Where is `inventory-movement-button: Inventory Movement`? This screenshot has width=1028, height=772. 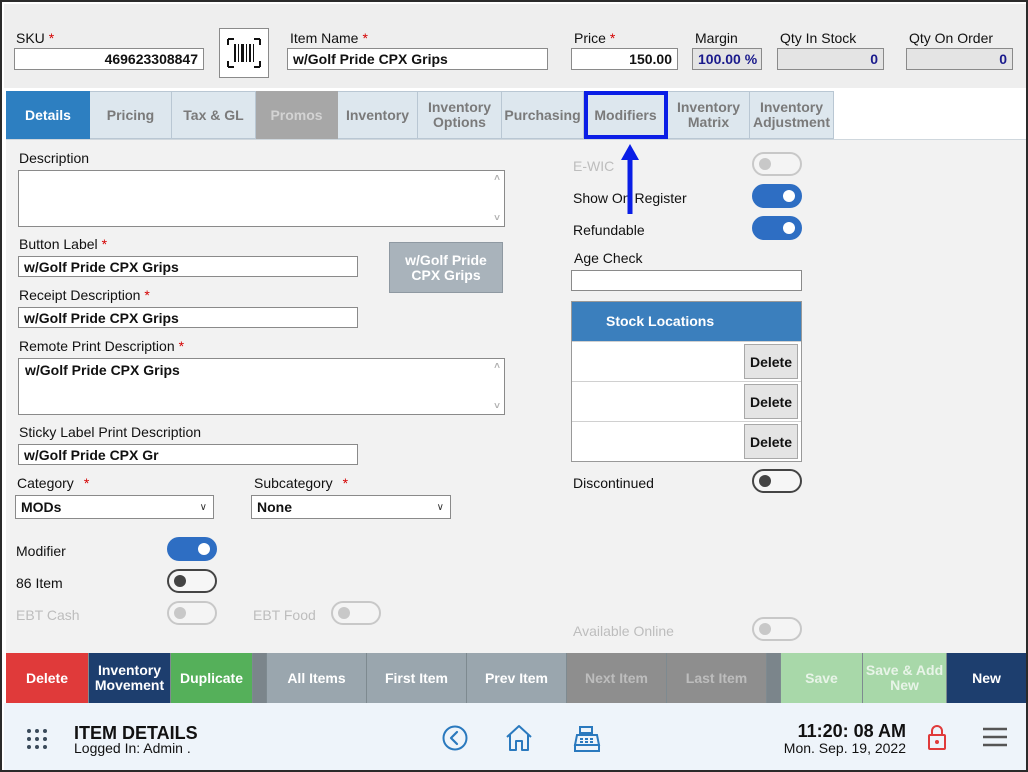 inventory-movement-button: Inventory Movement is located at coordinates (130, 678).